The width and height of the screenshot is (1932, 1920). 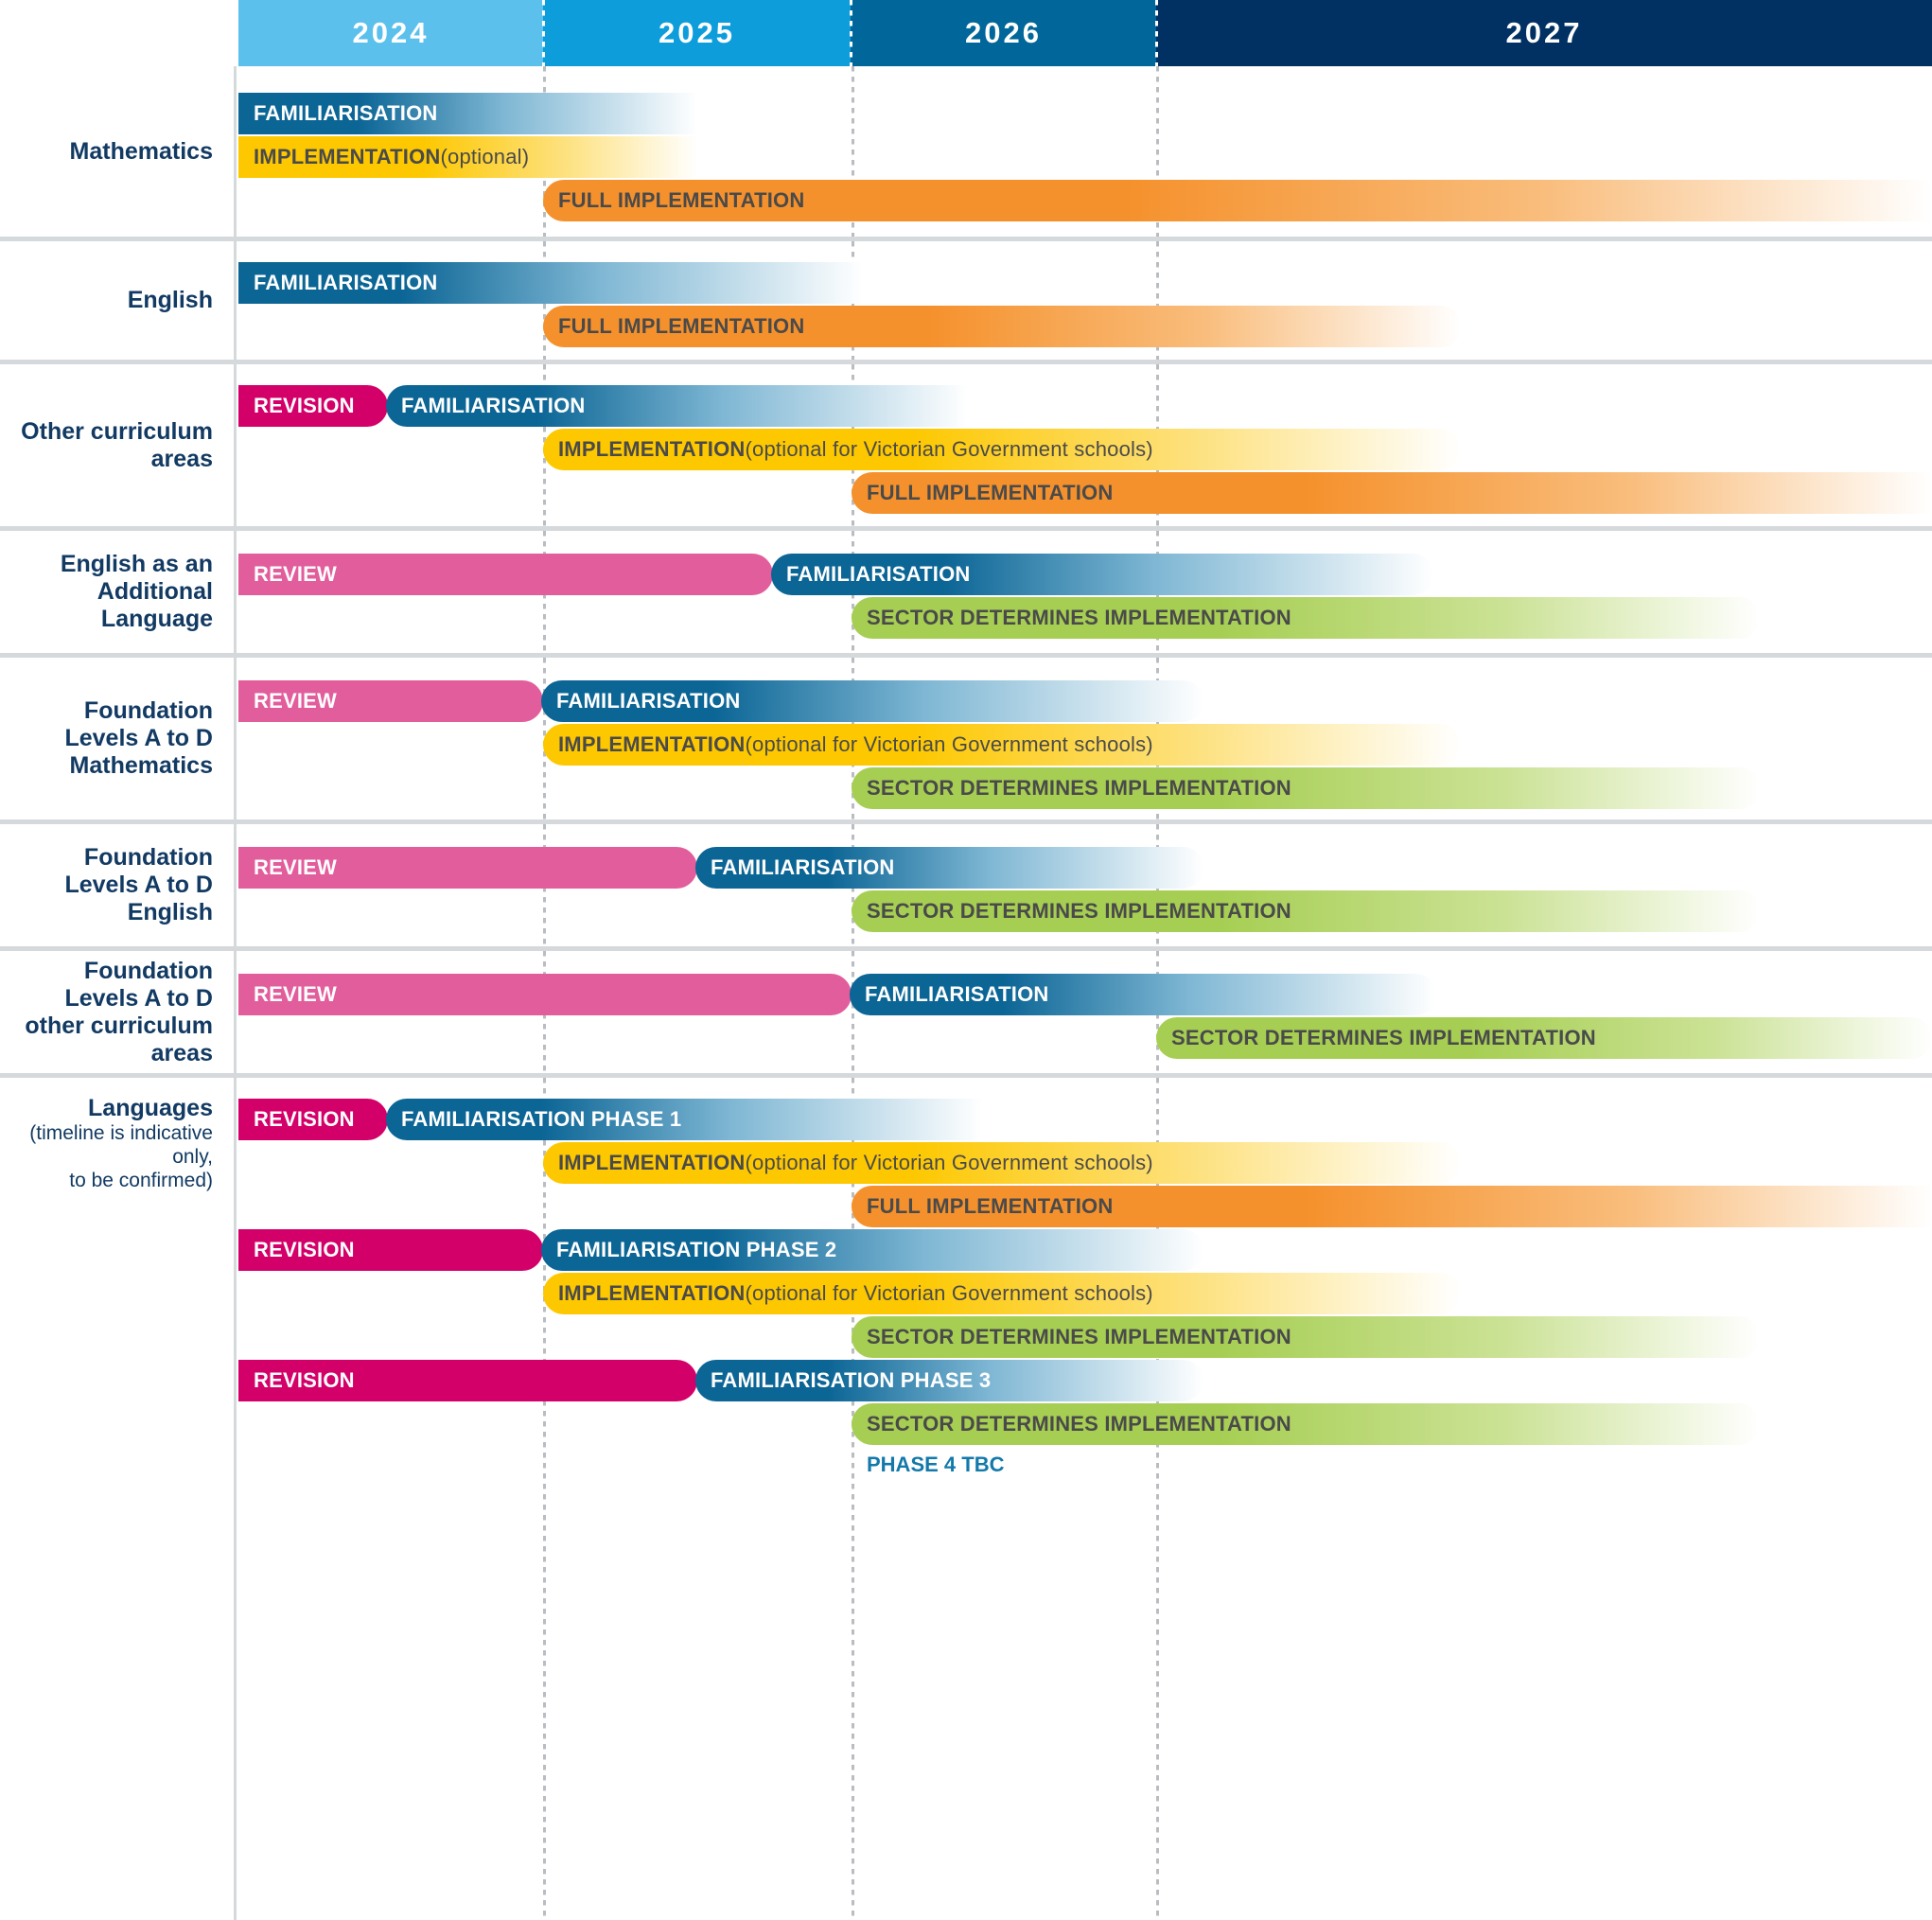 What do you see at coordinates (170, 300) in the screenshot?
I see `row-label-title: English` at bounding box center [170, 300].